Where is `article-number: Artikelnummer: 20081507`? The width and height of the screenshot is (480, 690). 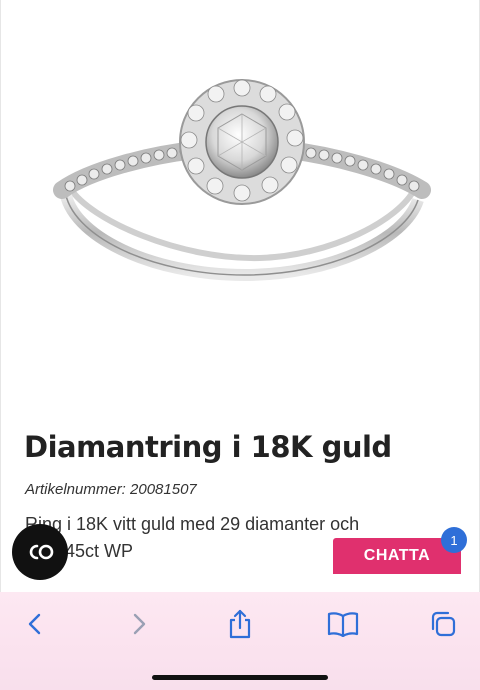 article-number: Artikelnummer: 20081507 is located at coordinates (111, 489).